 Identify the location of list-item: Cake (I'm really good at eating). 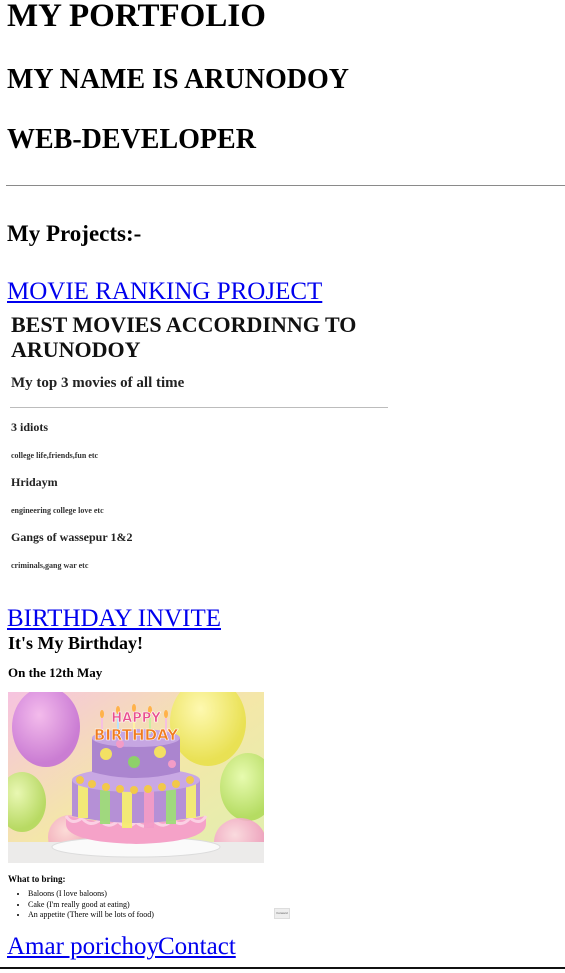
(91, 905).